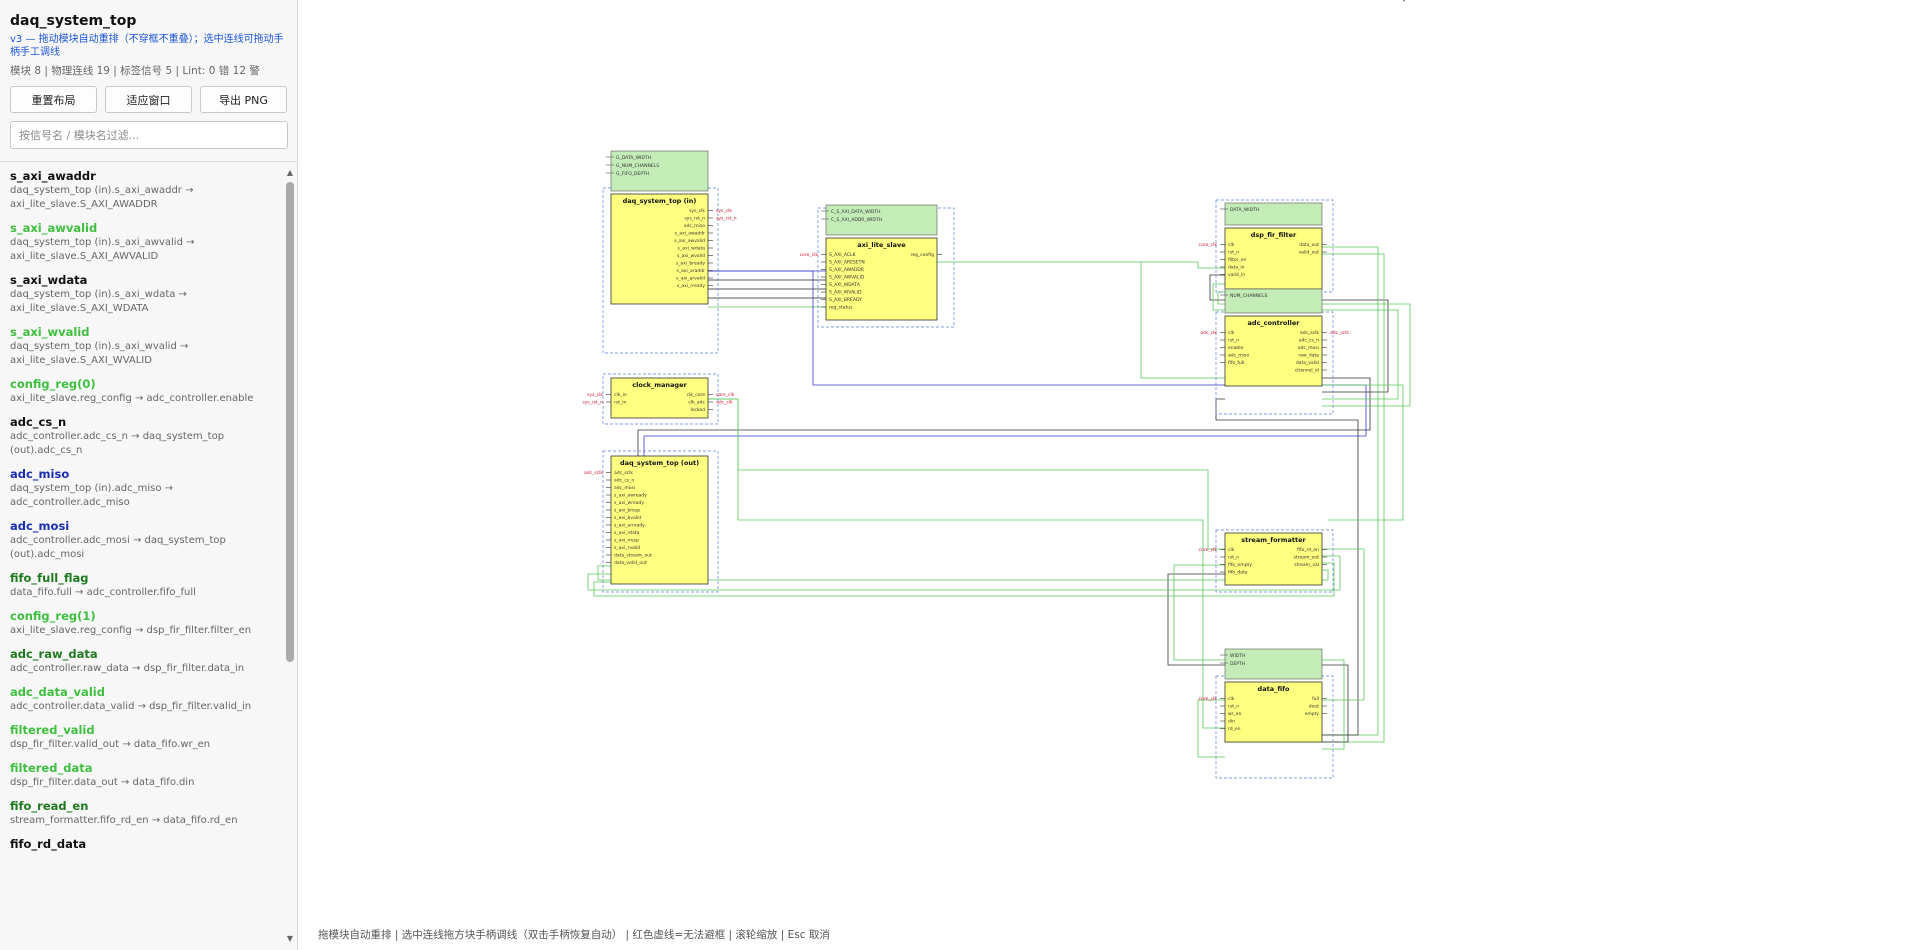 The height and width of the screenshot is (950, 1918). I want to click on port-name: s_axi_wdata, so click(692, 249).